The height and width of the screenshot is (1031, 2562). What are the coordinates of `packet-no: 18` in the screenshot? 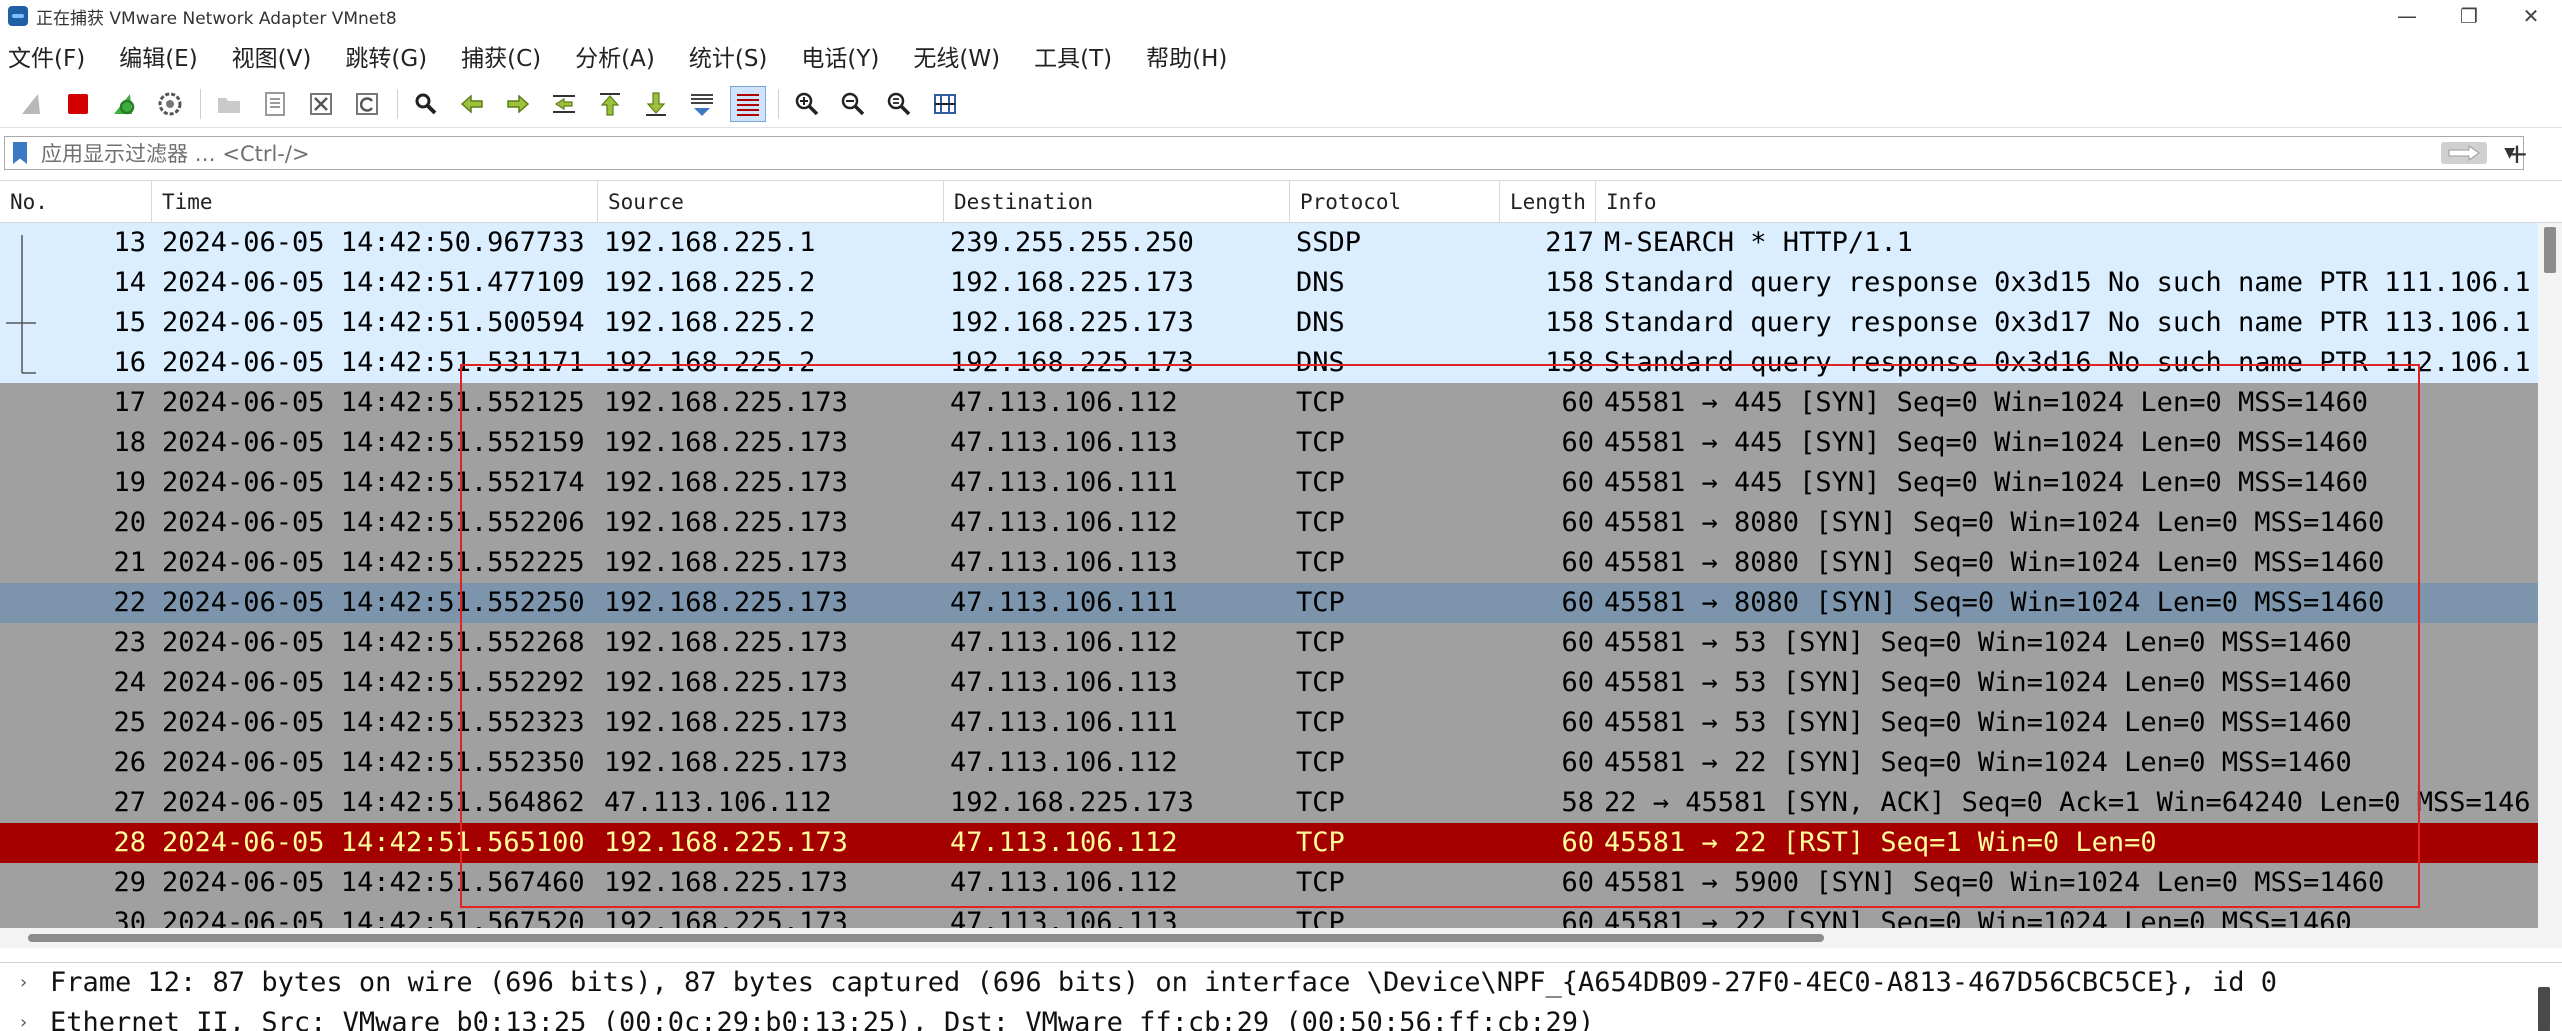 It's located at (129, 442).